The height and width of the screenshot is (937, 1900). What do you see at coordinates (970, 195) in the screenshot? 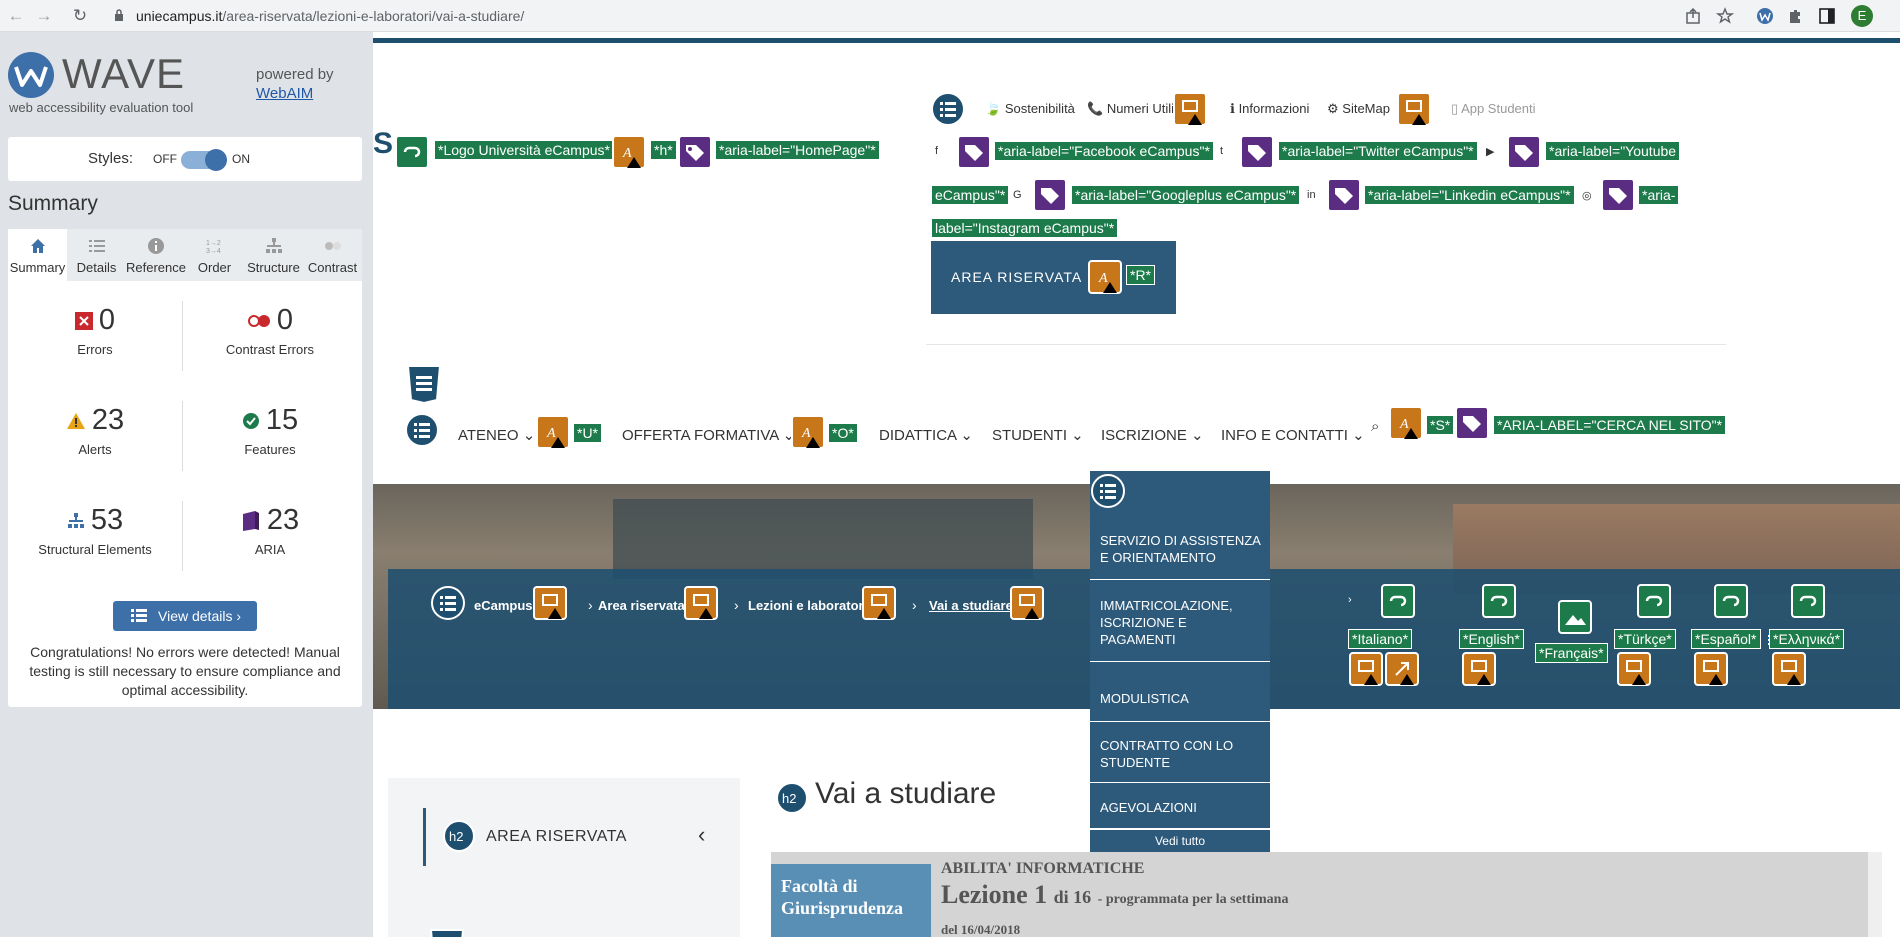
I see `youtube-aria-tag-cont: eCampus"*` at bounding box center [970, 195].